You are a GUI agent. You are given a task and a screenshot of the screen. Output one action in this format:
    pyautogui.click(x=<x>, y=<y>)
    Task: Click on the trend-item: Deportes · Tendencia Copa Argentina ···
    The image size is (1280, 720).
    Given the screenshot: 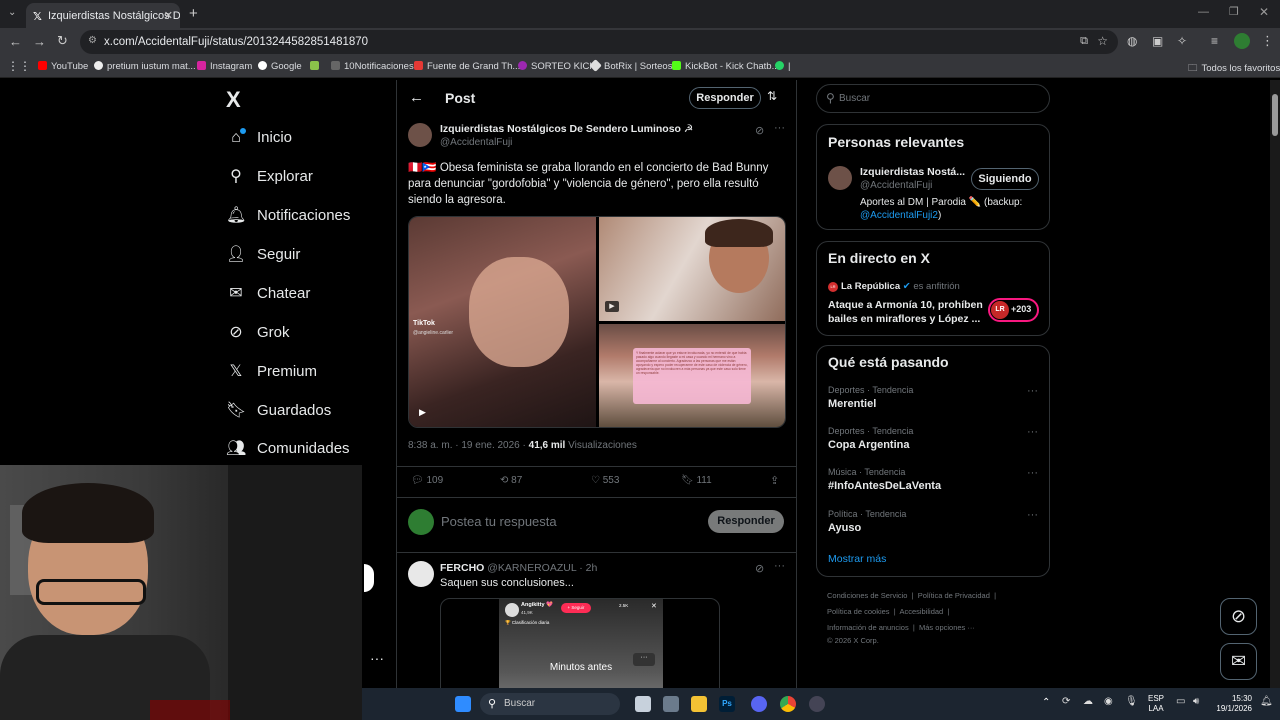 What is the action you would take?
    pyautogui.click(x=933, y=438)
    